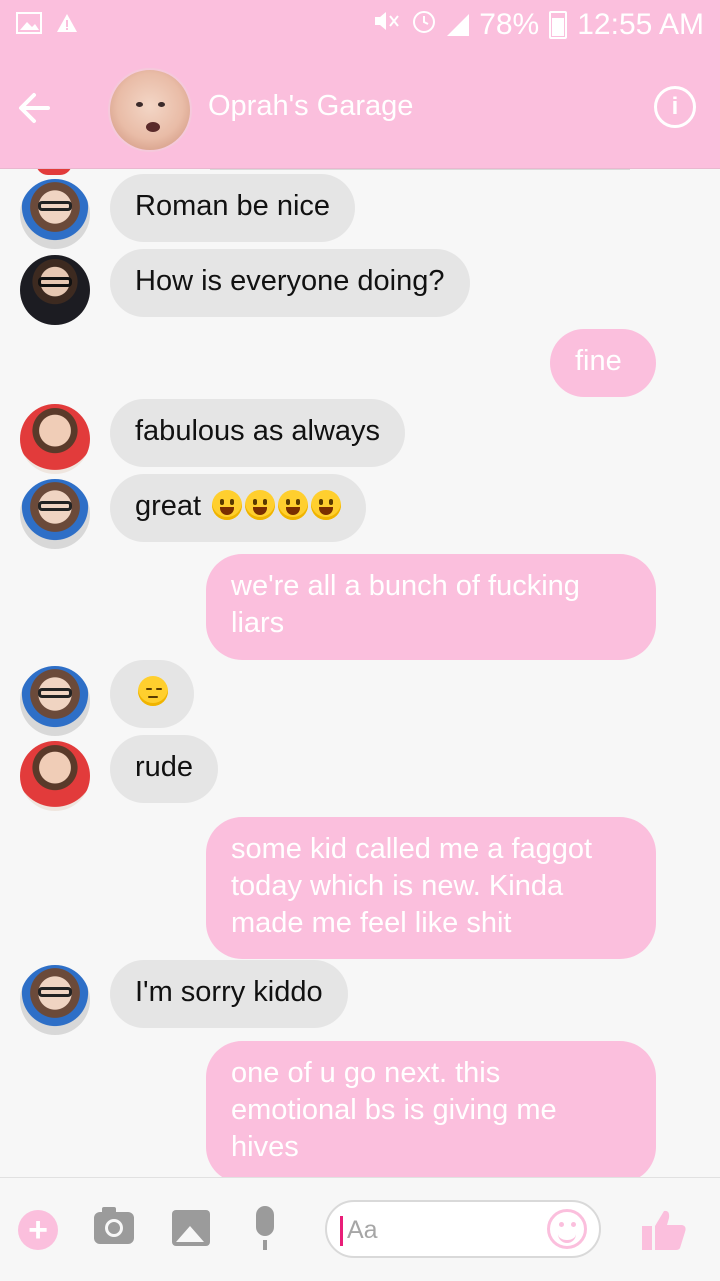 The width and height of the screenshot is (720, 1281). Describe the element at coordinates (153, 691) in the screenshot. I see `pensive-emoji-icon` at that location.